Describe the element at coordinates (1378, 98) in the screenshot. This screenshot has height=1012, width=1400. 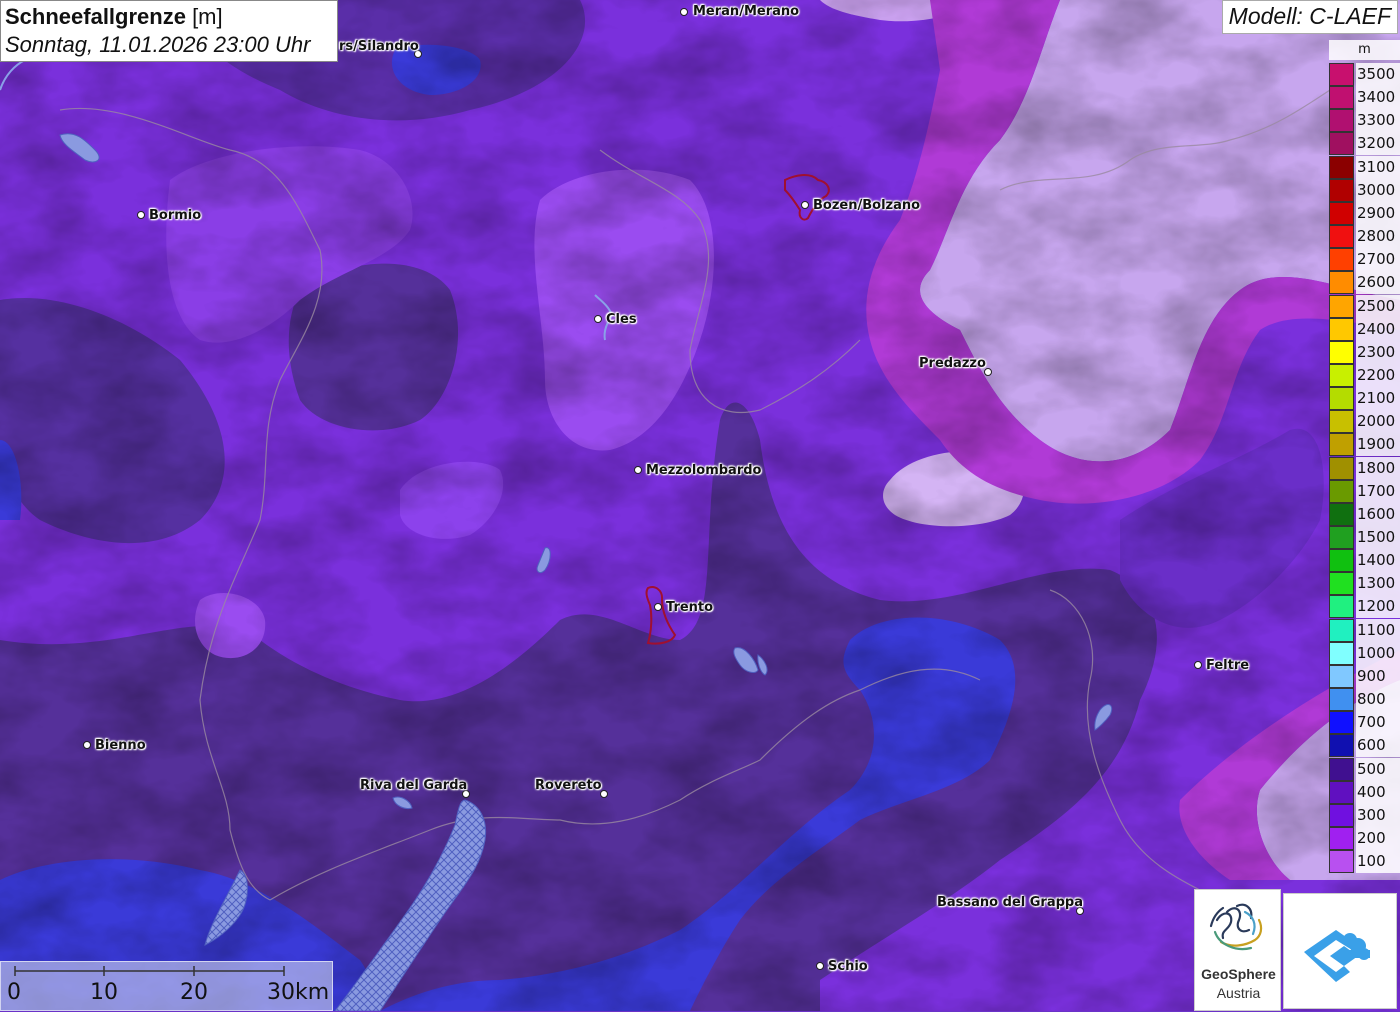
I see `legend-label: 3400` at that location.